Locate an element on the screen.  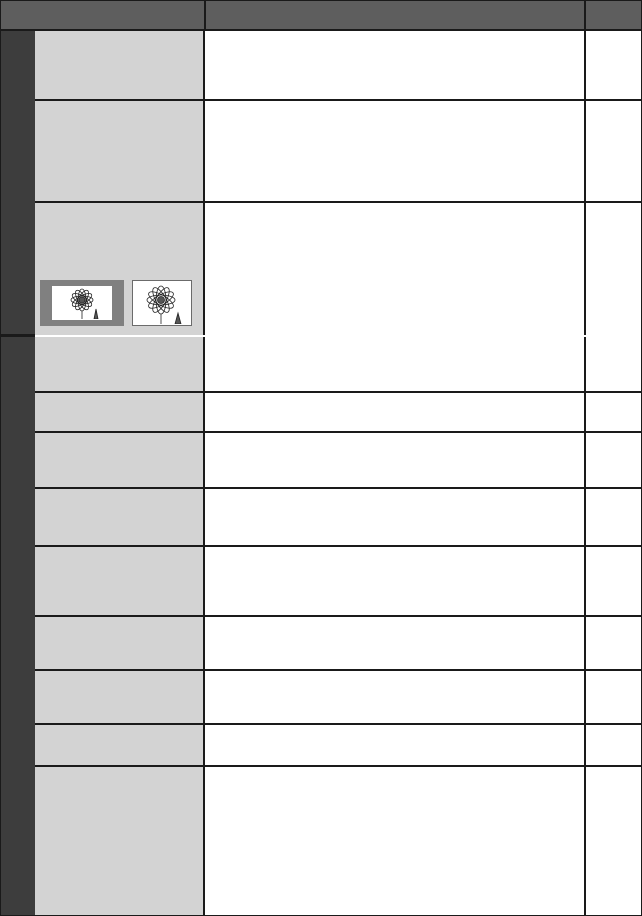
wide-aspect-preview is located at coordinates (82, 303).